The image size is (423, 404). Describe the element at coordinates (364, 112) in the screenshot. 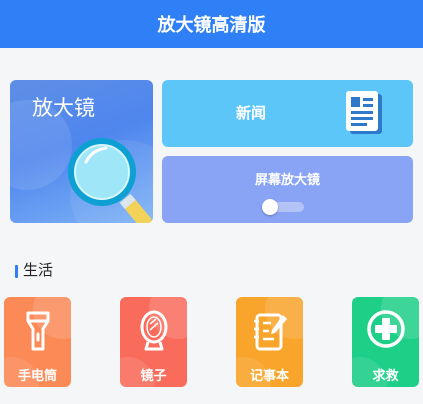

I see `newspaper-icon` at that location.